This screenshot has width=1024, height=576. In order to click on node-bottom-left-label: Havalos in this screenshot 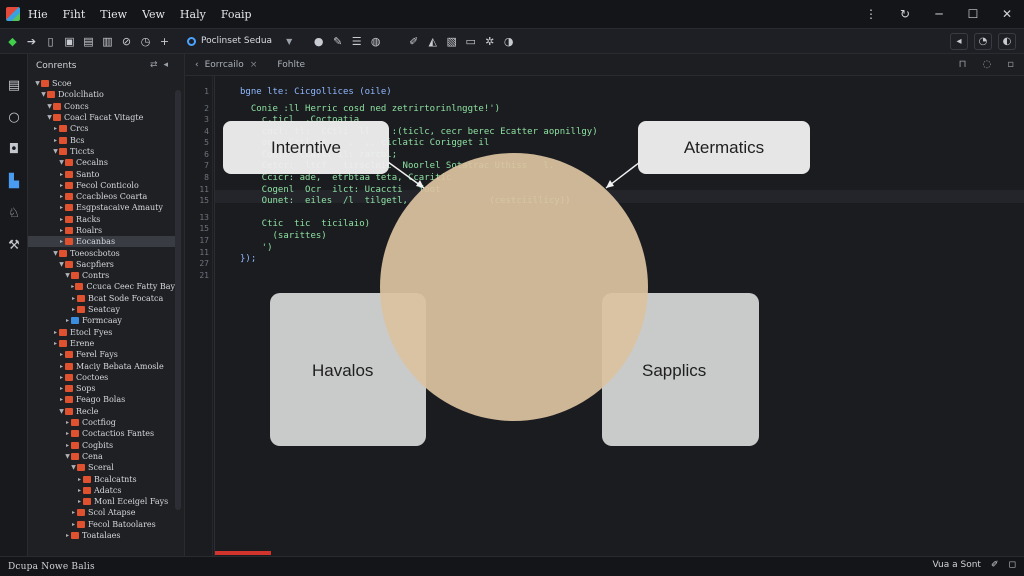, I will do `click(343, 370)`.